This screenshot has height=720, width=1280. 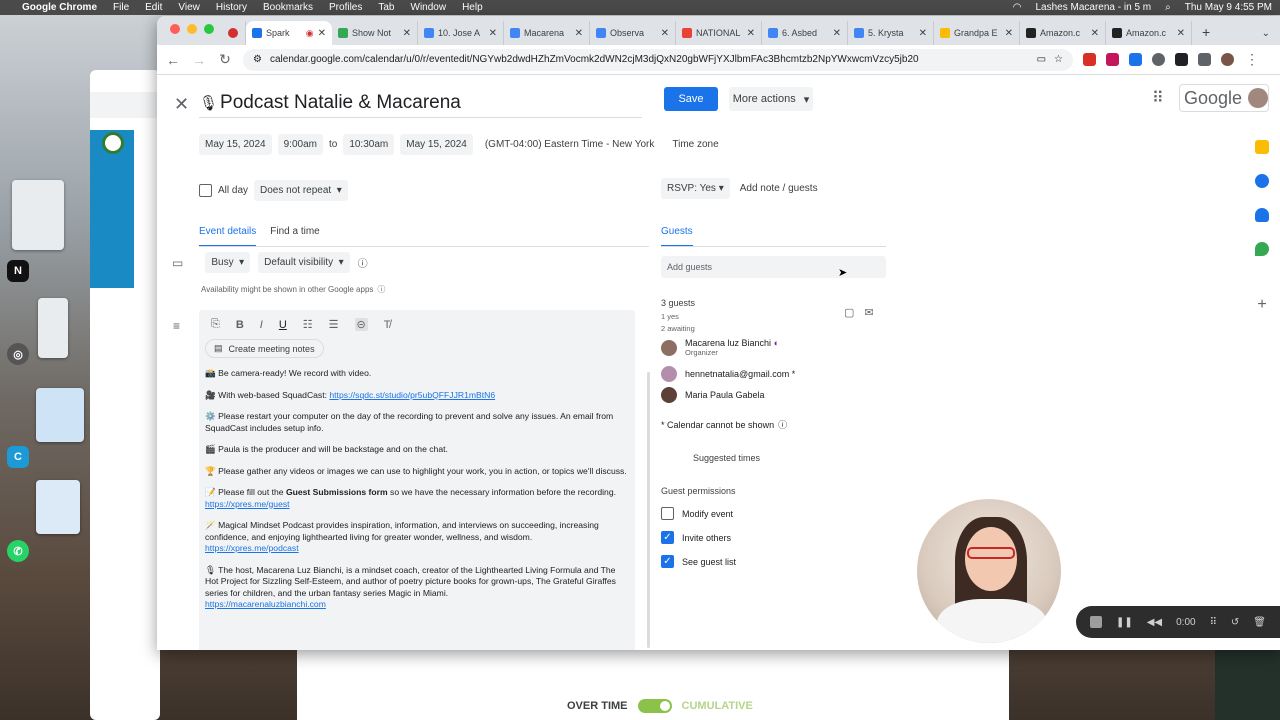 I want to click on add-icon: +, so click(x=1261, y=305).